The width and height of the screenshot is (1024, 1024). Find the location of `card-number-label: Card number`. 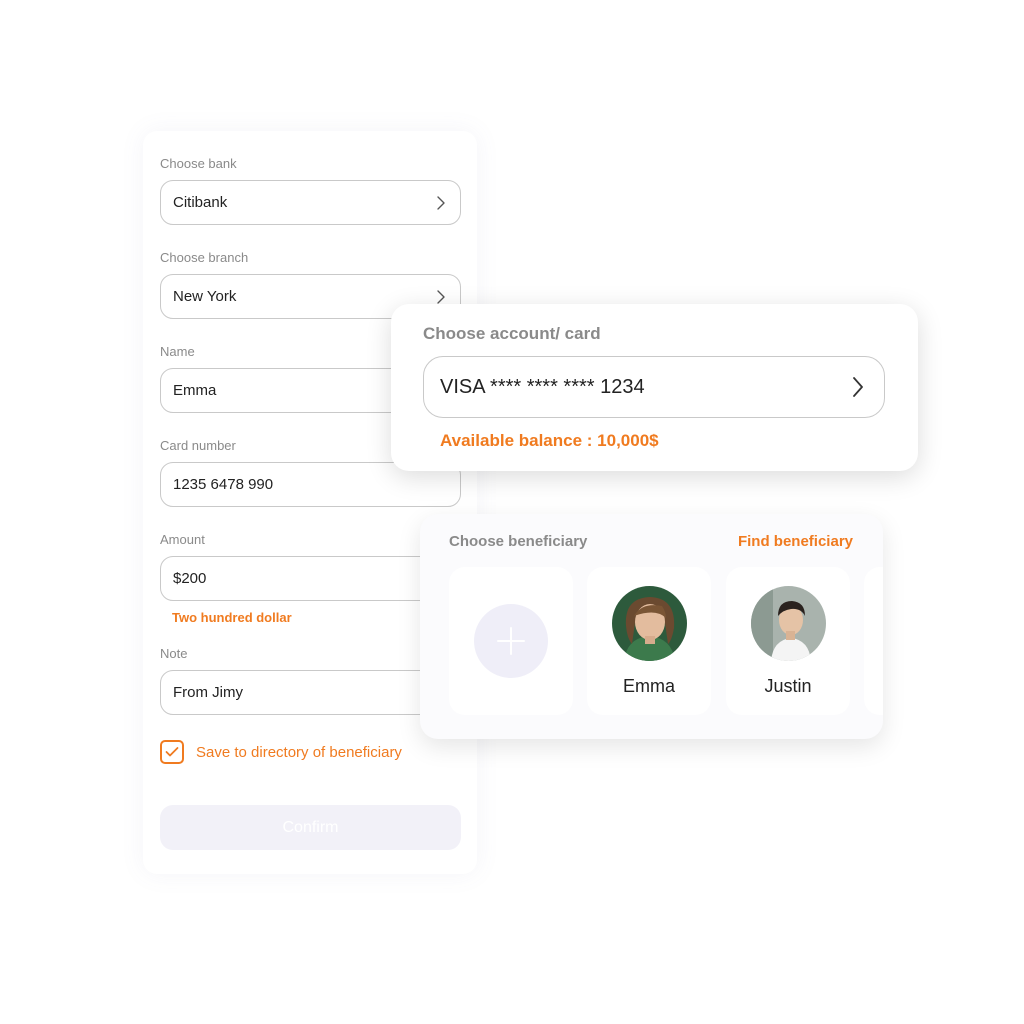

card-number-label: Card number is located at coordinates (198, 445).